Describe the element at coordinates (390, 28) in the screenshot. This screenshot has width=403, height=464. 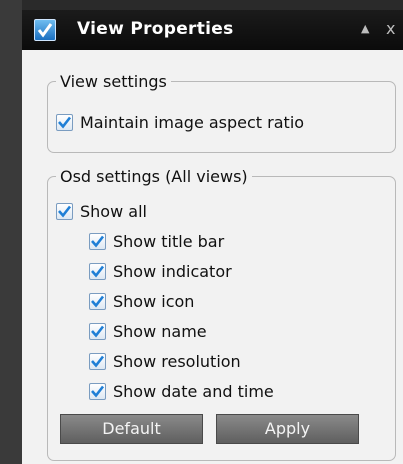
I see `close-button: x` at that location.